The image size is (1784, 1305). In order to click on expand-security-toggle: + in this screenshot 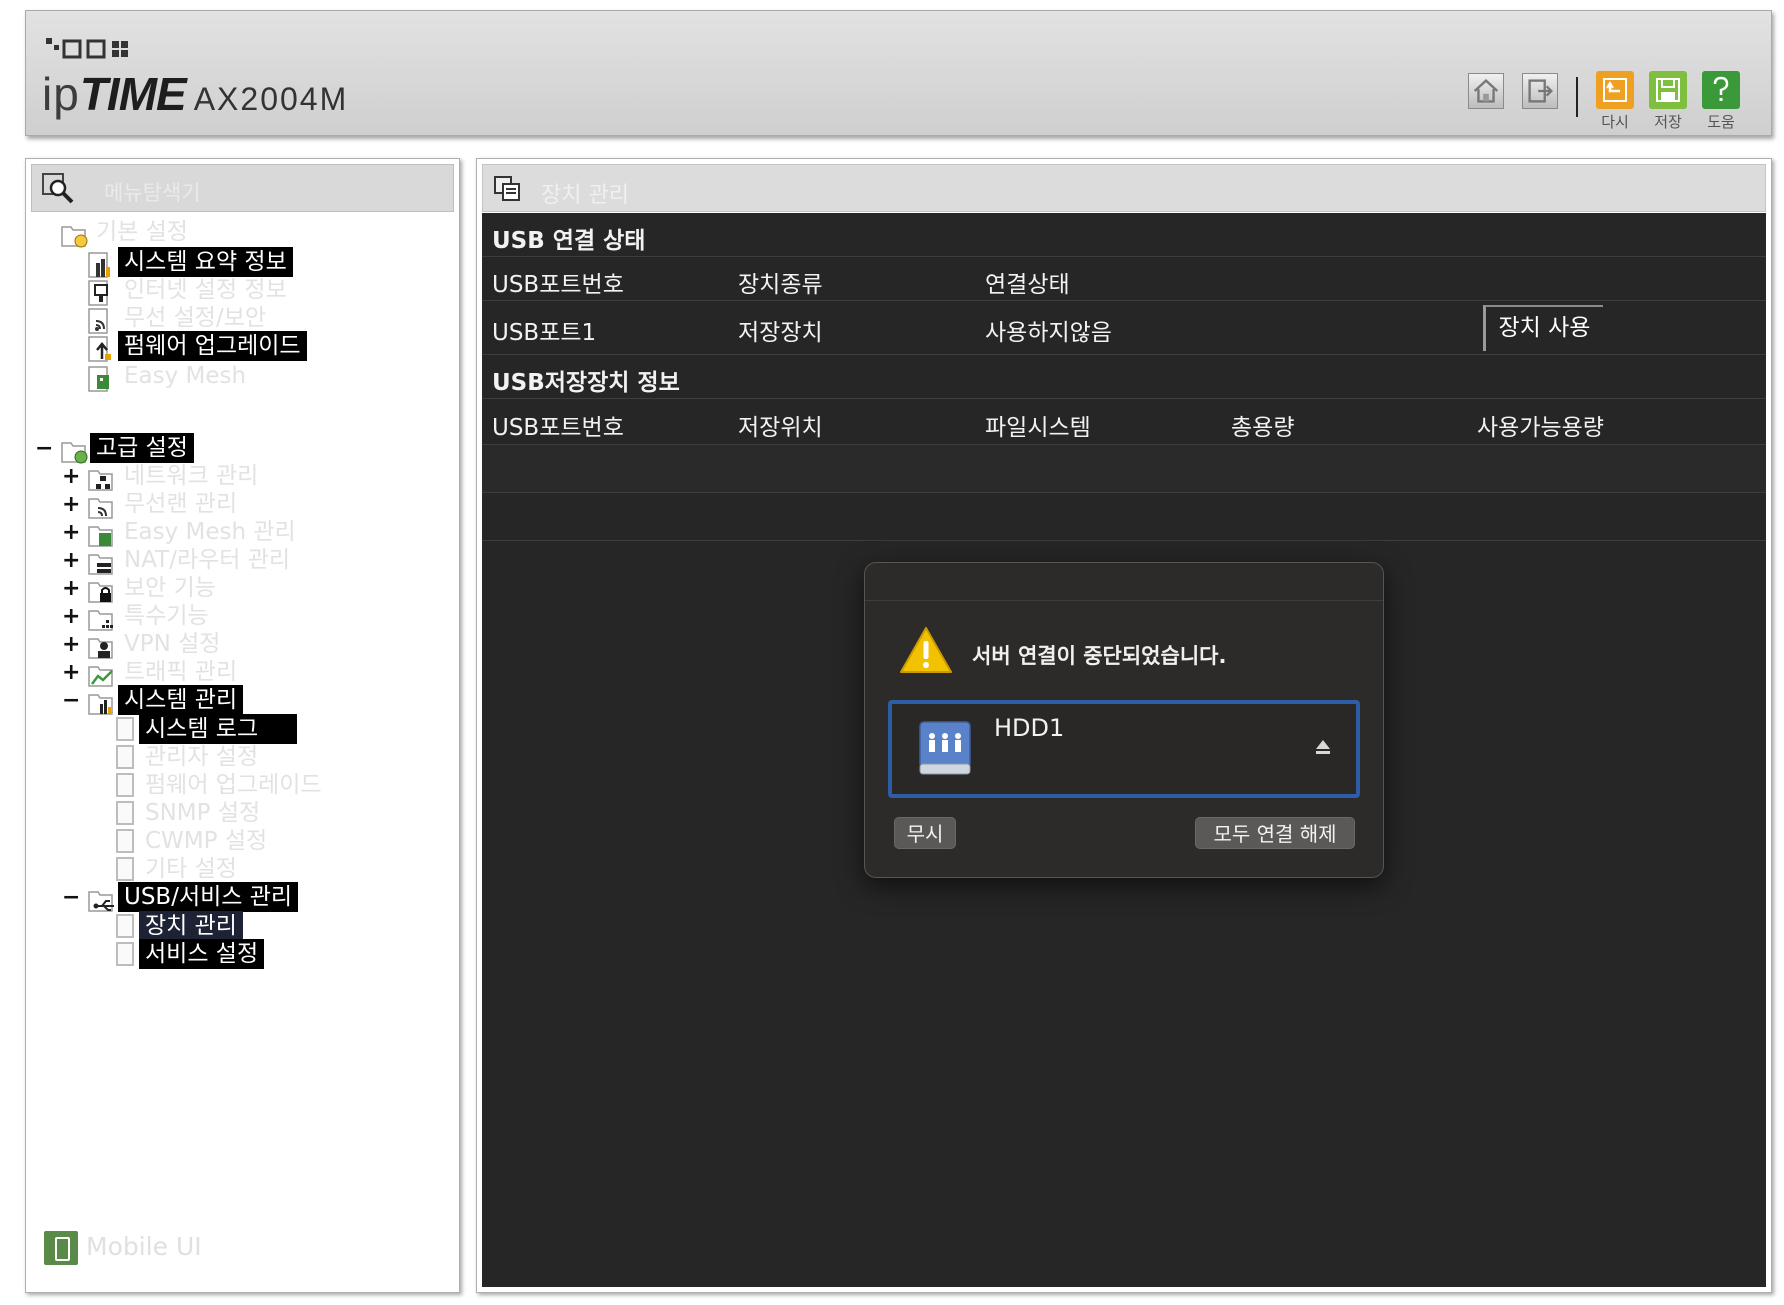, I will do `click(71, 589)`.